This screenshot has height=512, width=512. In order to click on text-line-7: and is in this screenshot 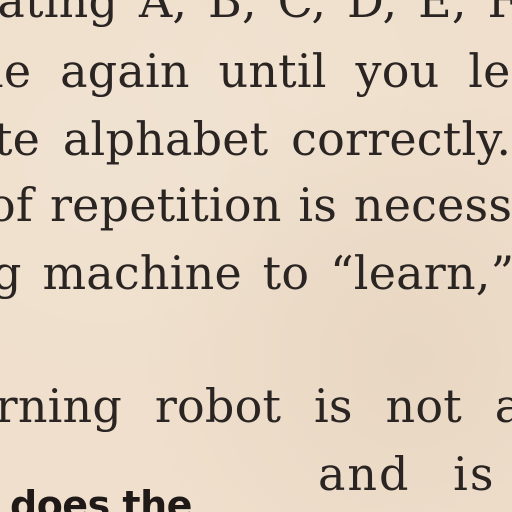, I will do `click(407, 474)`.